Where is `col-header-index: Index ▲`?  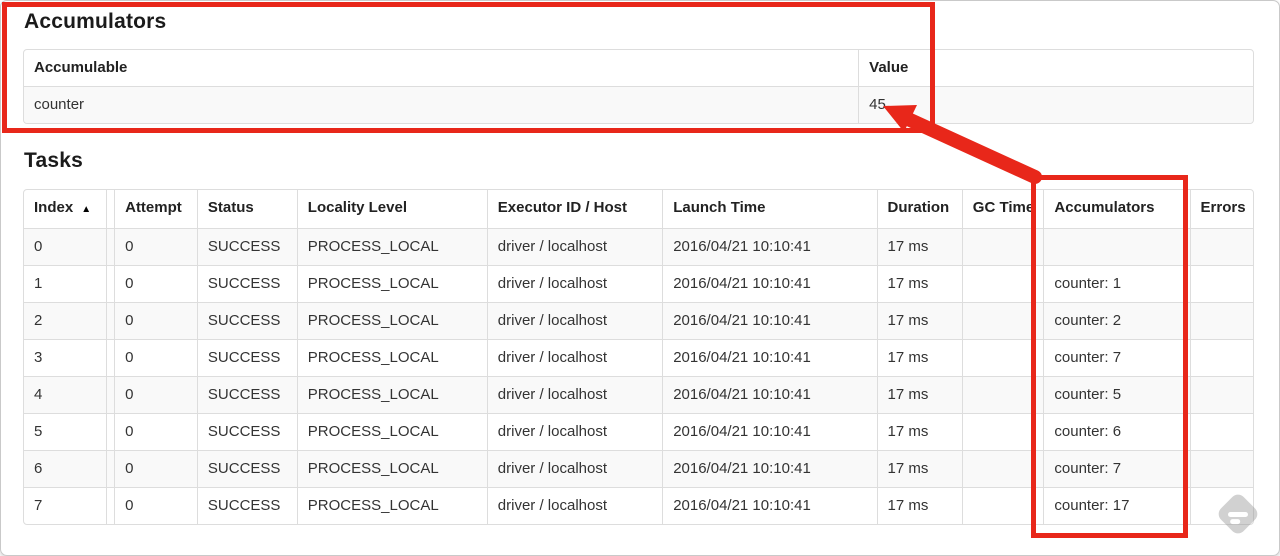
col-header-index: Index ▲ is located at coordinates (65, 209).